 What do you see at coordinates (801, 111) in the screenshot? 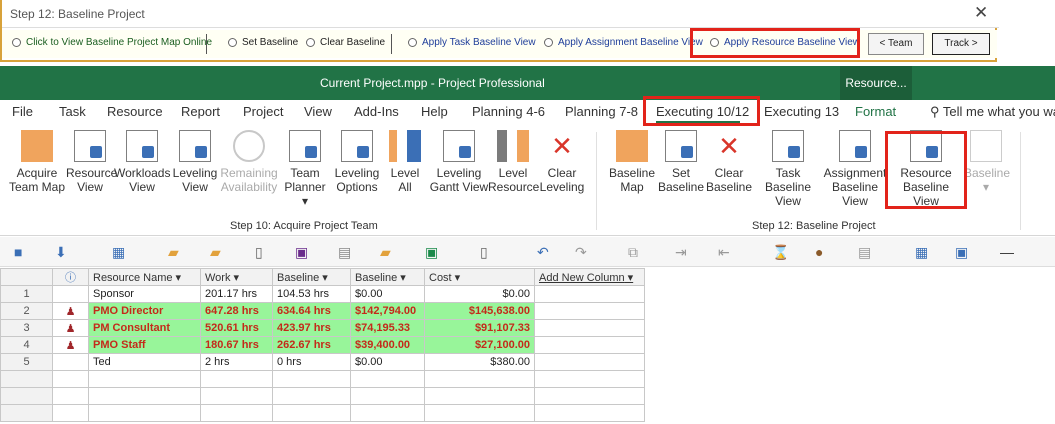
I see `tab-executing-13: Executing 13` at bounding box center [801, 111].